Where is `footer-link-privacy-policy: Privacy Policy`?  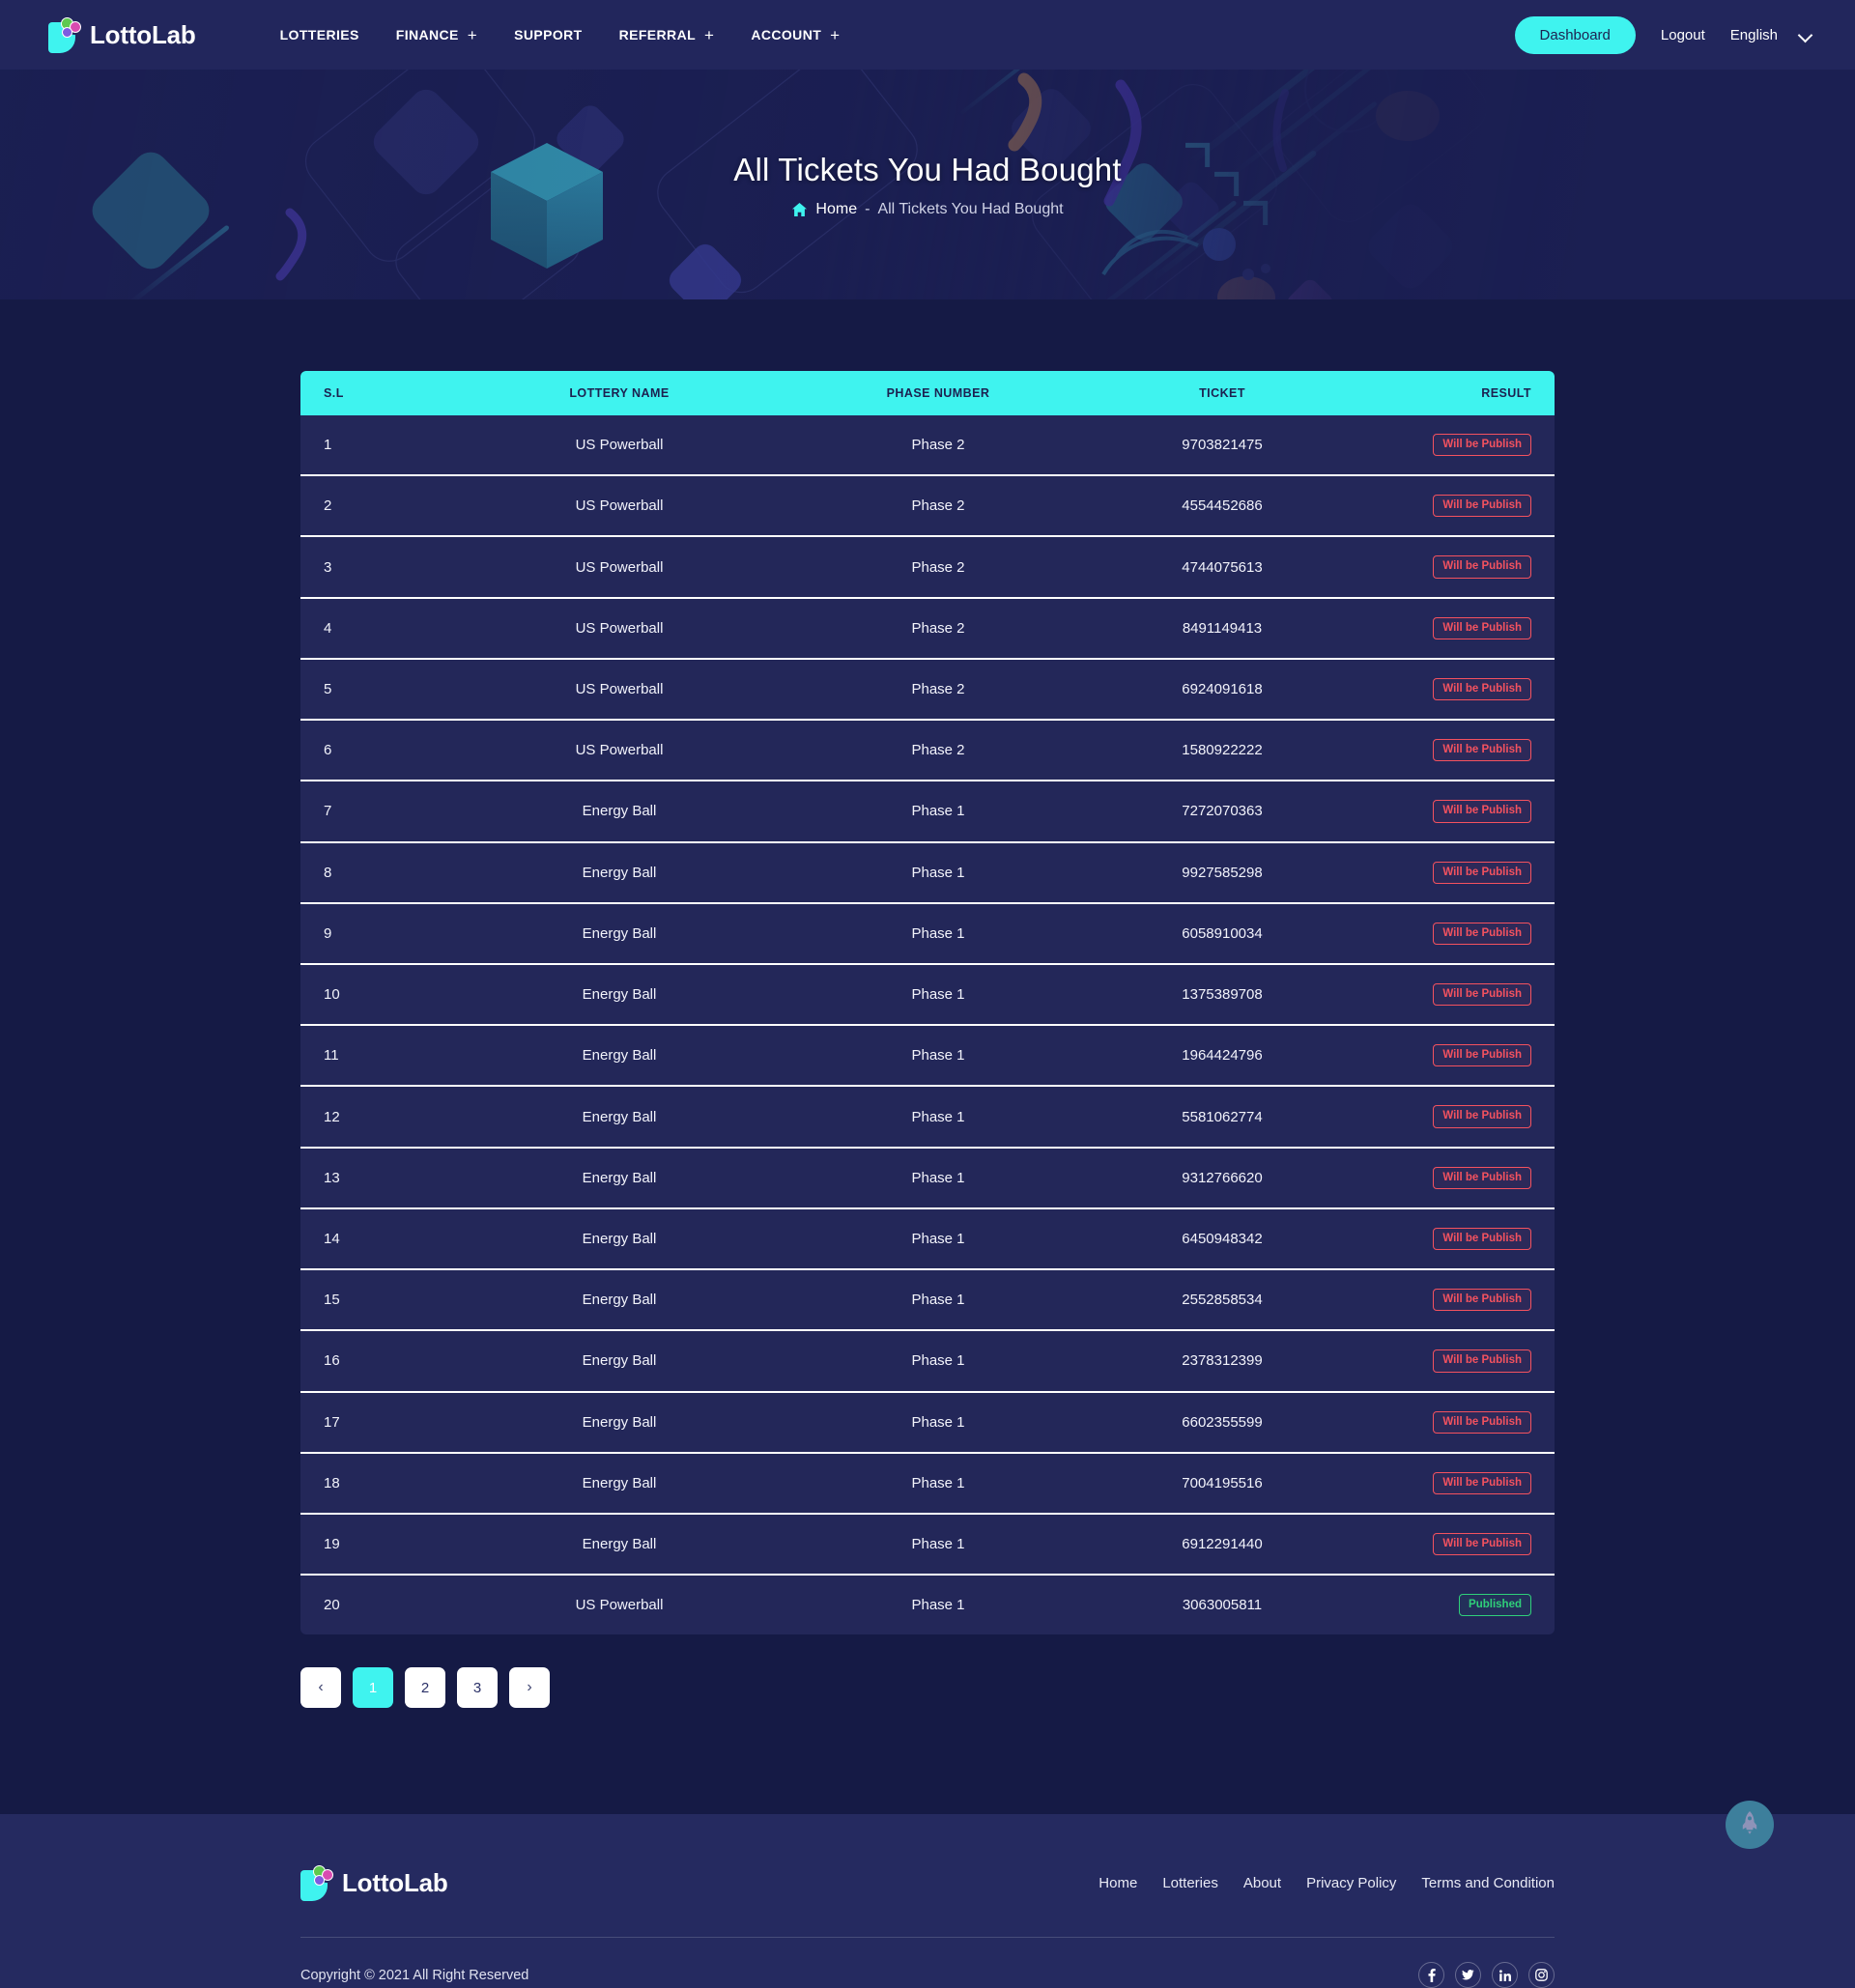
footer-link-privacy-policy: Privacy Policy is located at coordinates (1351, 1883).